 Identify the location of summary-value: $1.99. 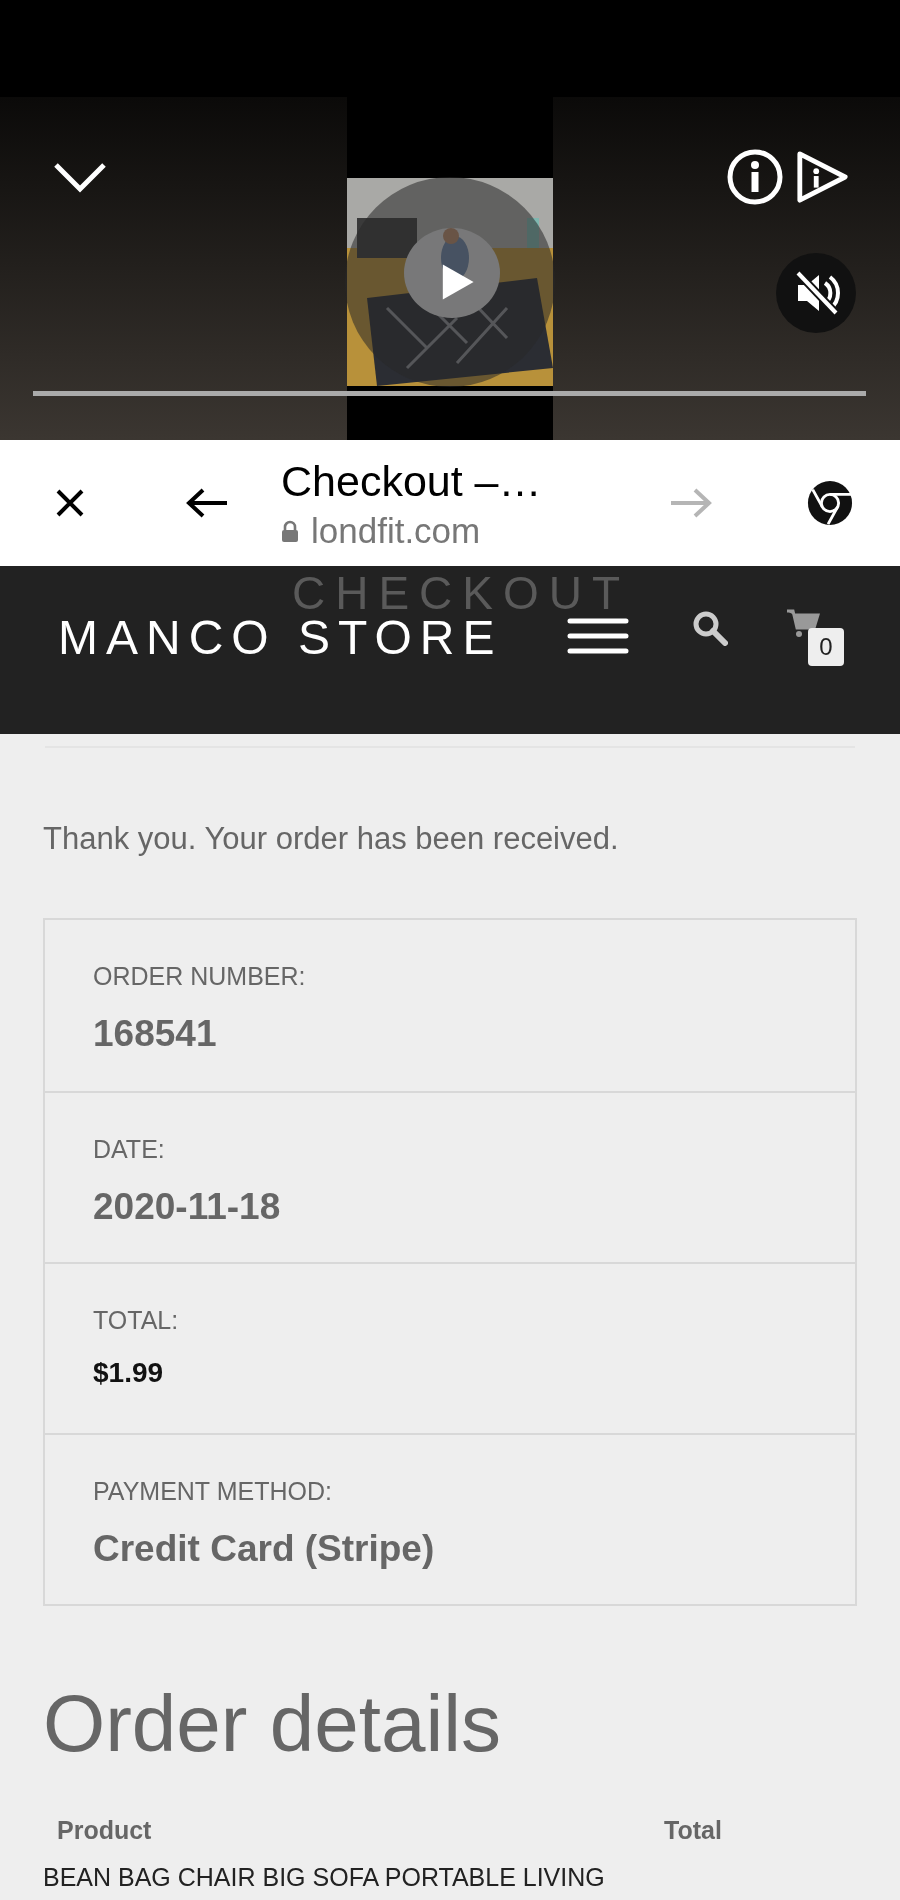
(129, 1373).